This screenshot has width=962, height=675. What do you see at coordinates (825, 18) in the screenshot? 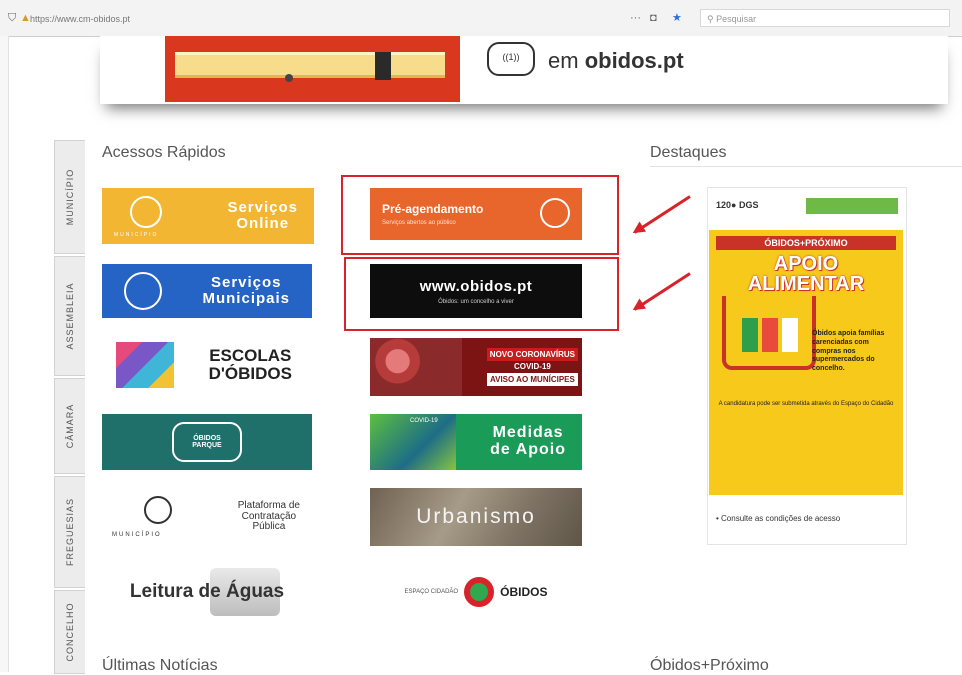
I see `search-input: ⚲ Pesquisar` at bounding box center [825, 18].